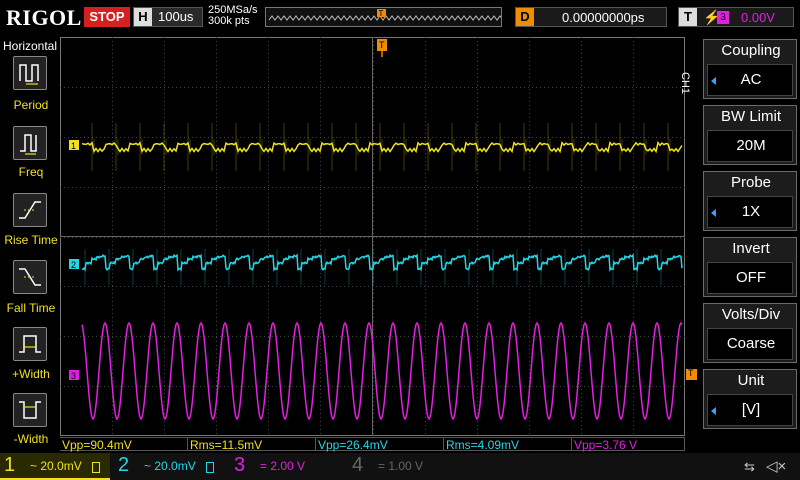  I want to click on menu-invert-value: OFF, so click(751, 277).